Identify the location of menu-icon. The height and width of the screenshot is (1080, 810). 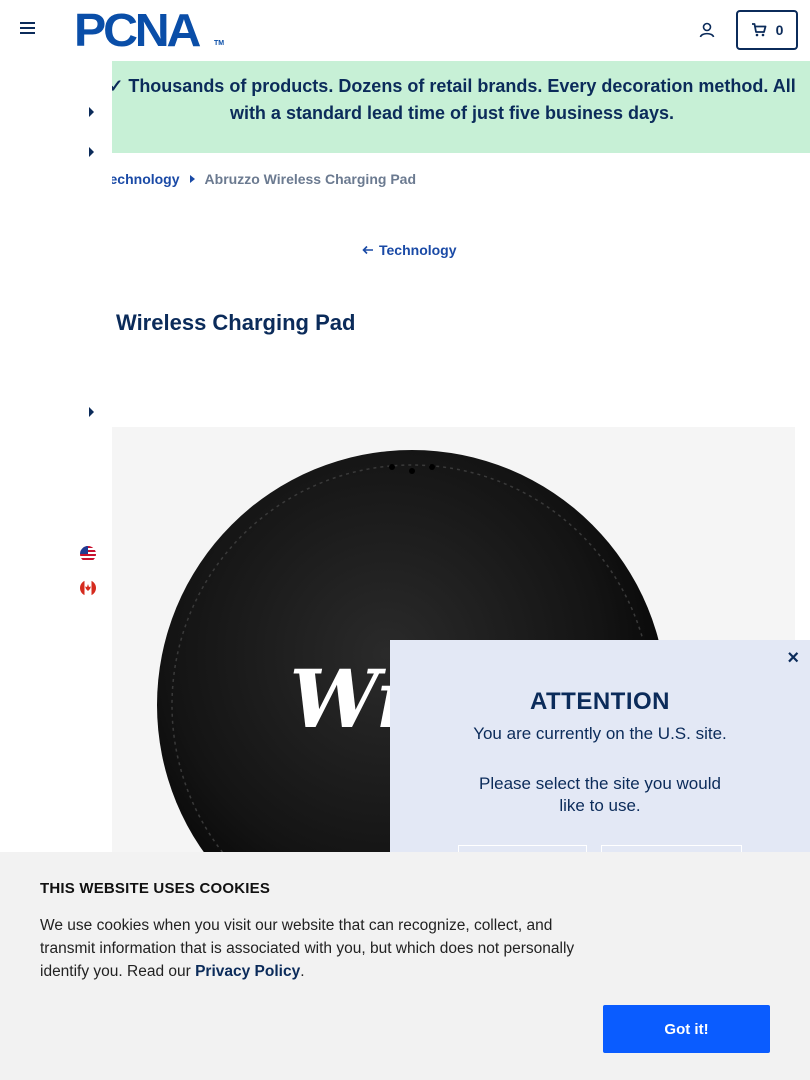
(28, 30).